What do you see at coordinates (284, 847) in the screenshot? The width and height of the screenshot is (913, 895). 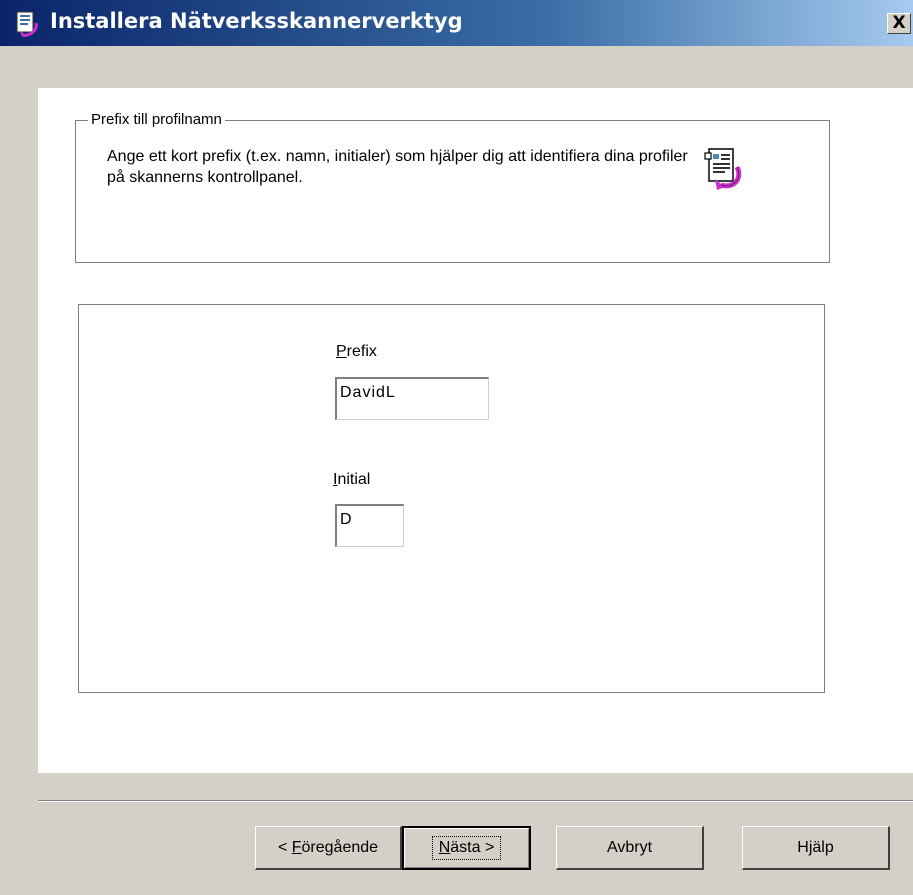 I see `back-button-prefix: <` at bounding box center [284, 847].